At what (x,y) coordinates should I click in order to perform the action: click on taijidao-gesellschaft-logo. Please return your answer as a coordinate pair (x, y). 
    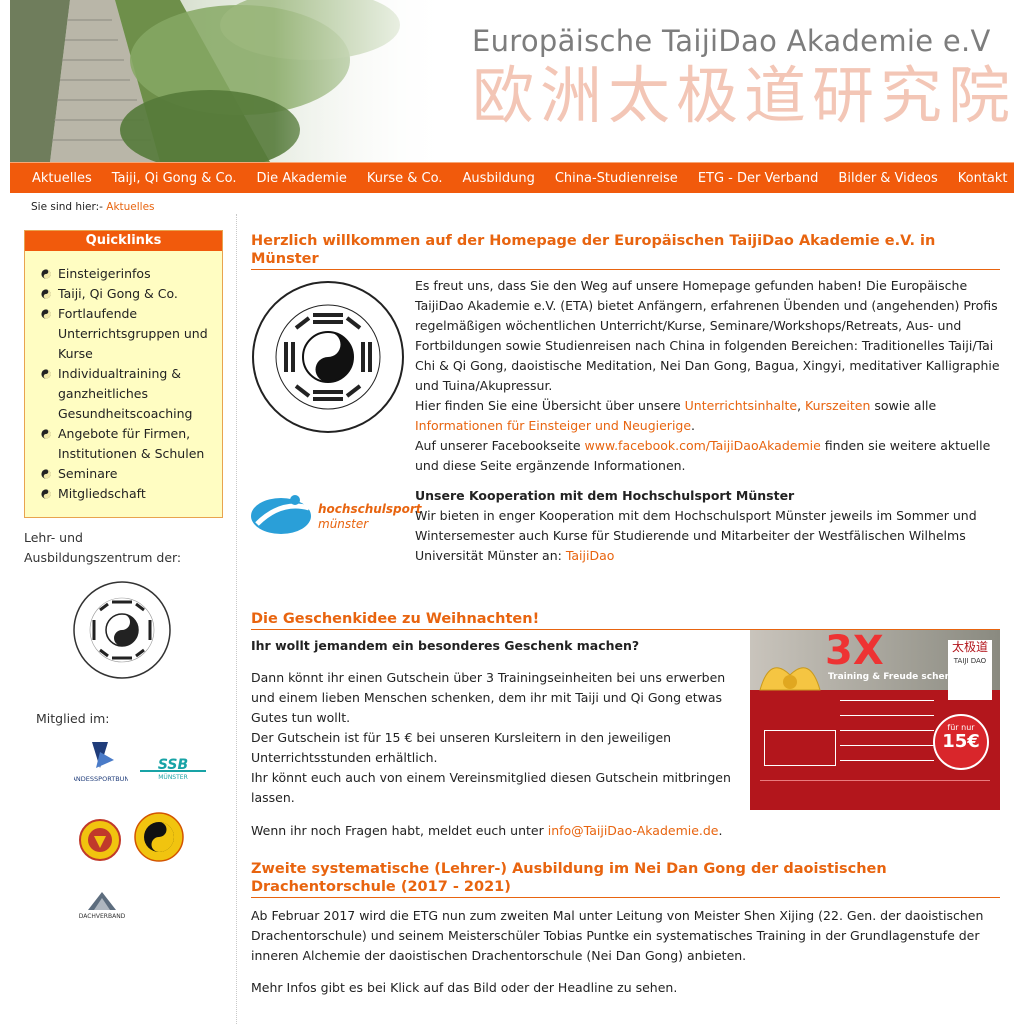
    Looking at the image, I should click on (122, 630).